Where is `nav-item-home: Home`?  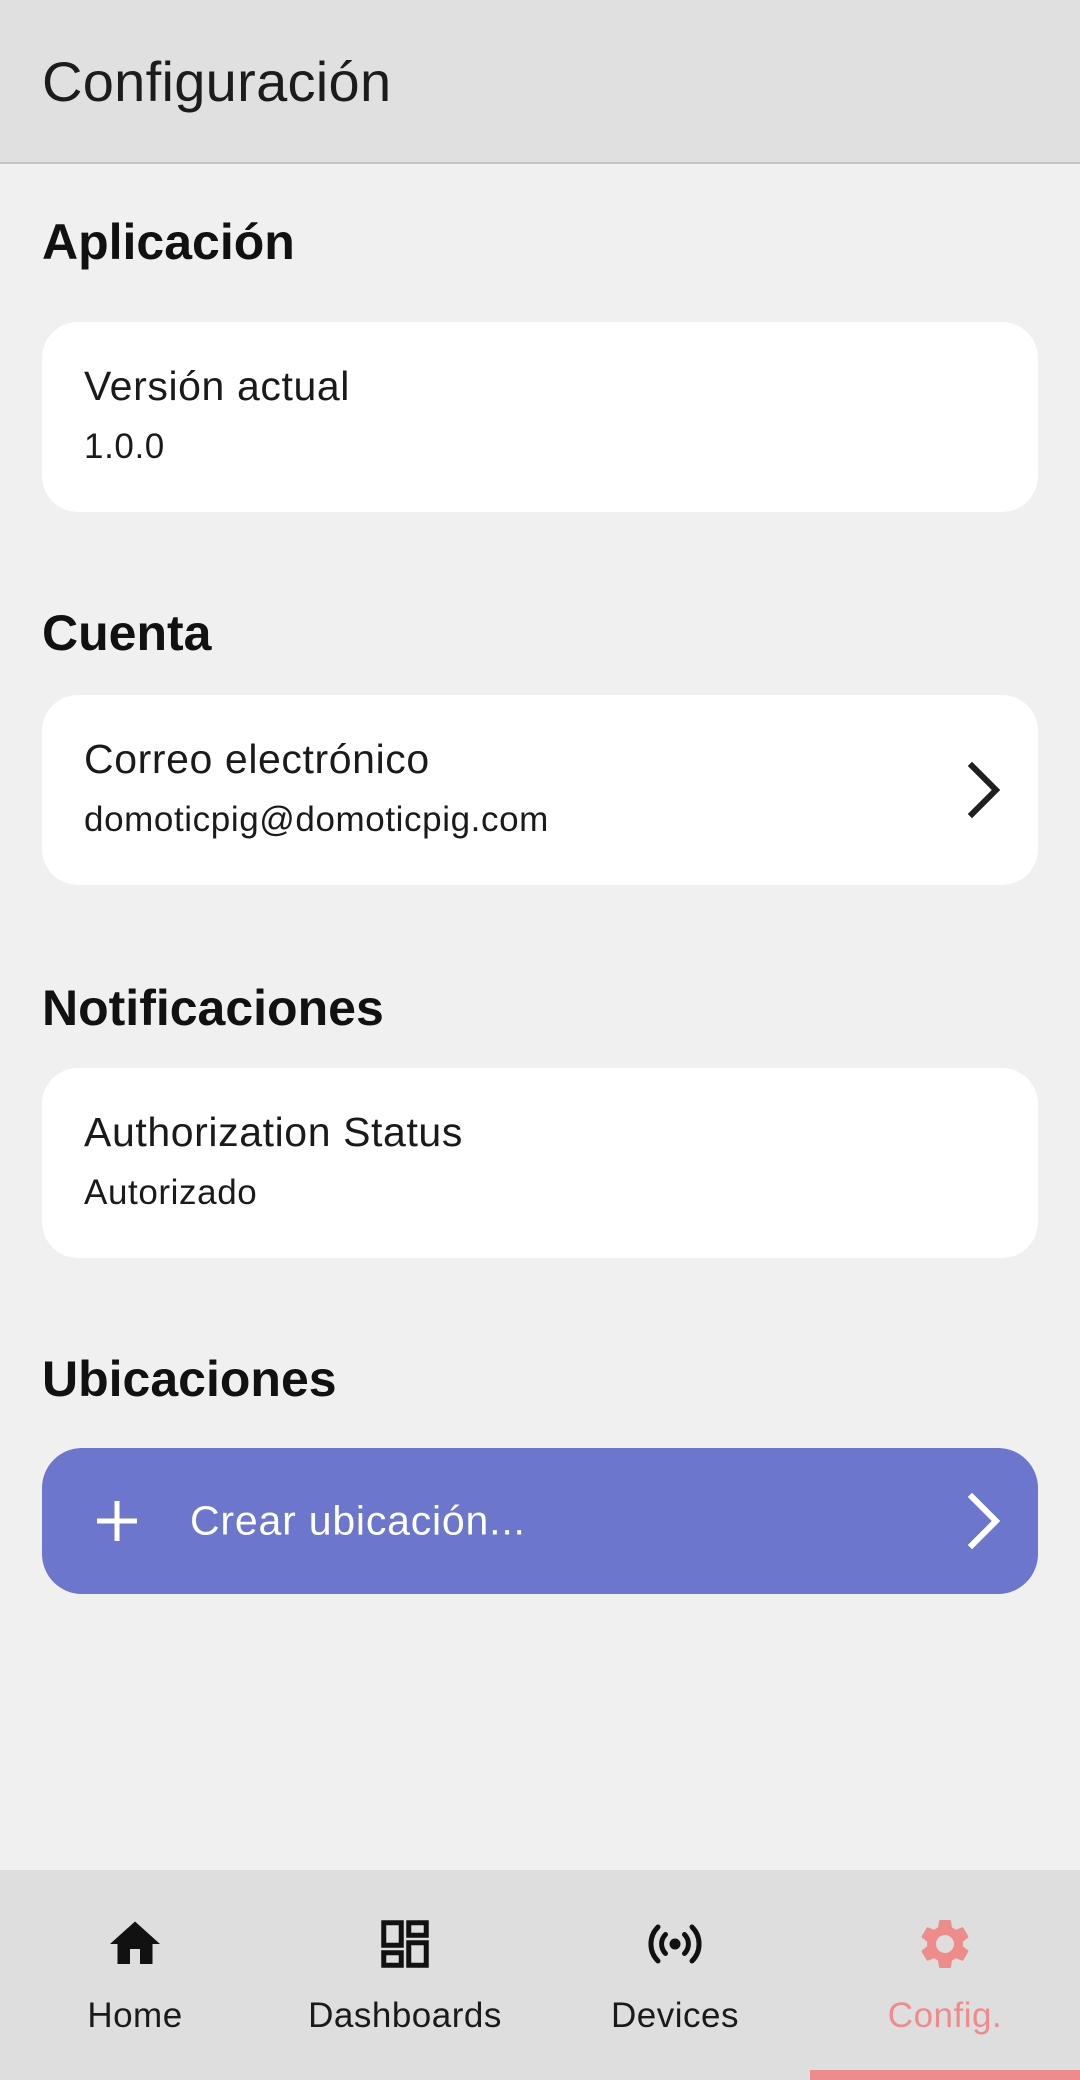 nav-item-home: Home is located at coordinates (135, 1975).